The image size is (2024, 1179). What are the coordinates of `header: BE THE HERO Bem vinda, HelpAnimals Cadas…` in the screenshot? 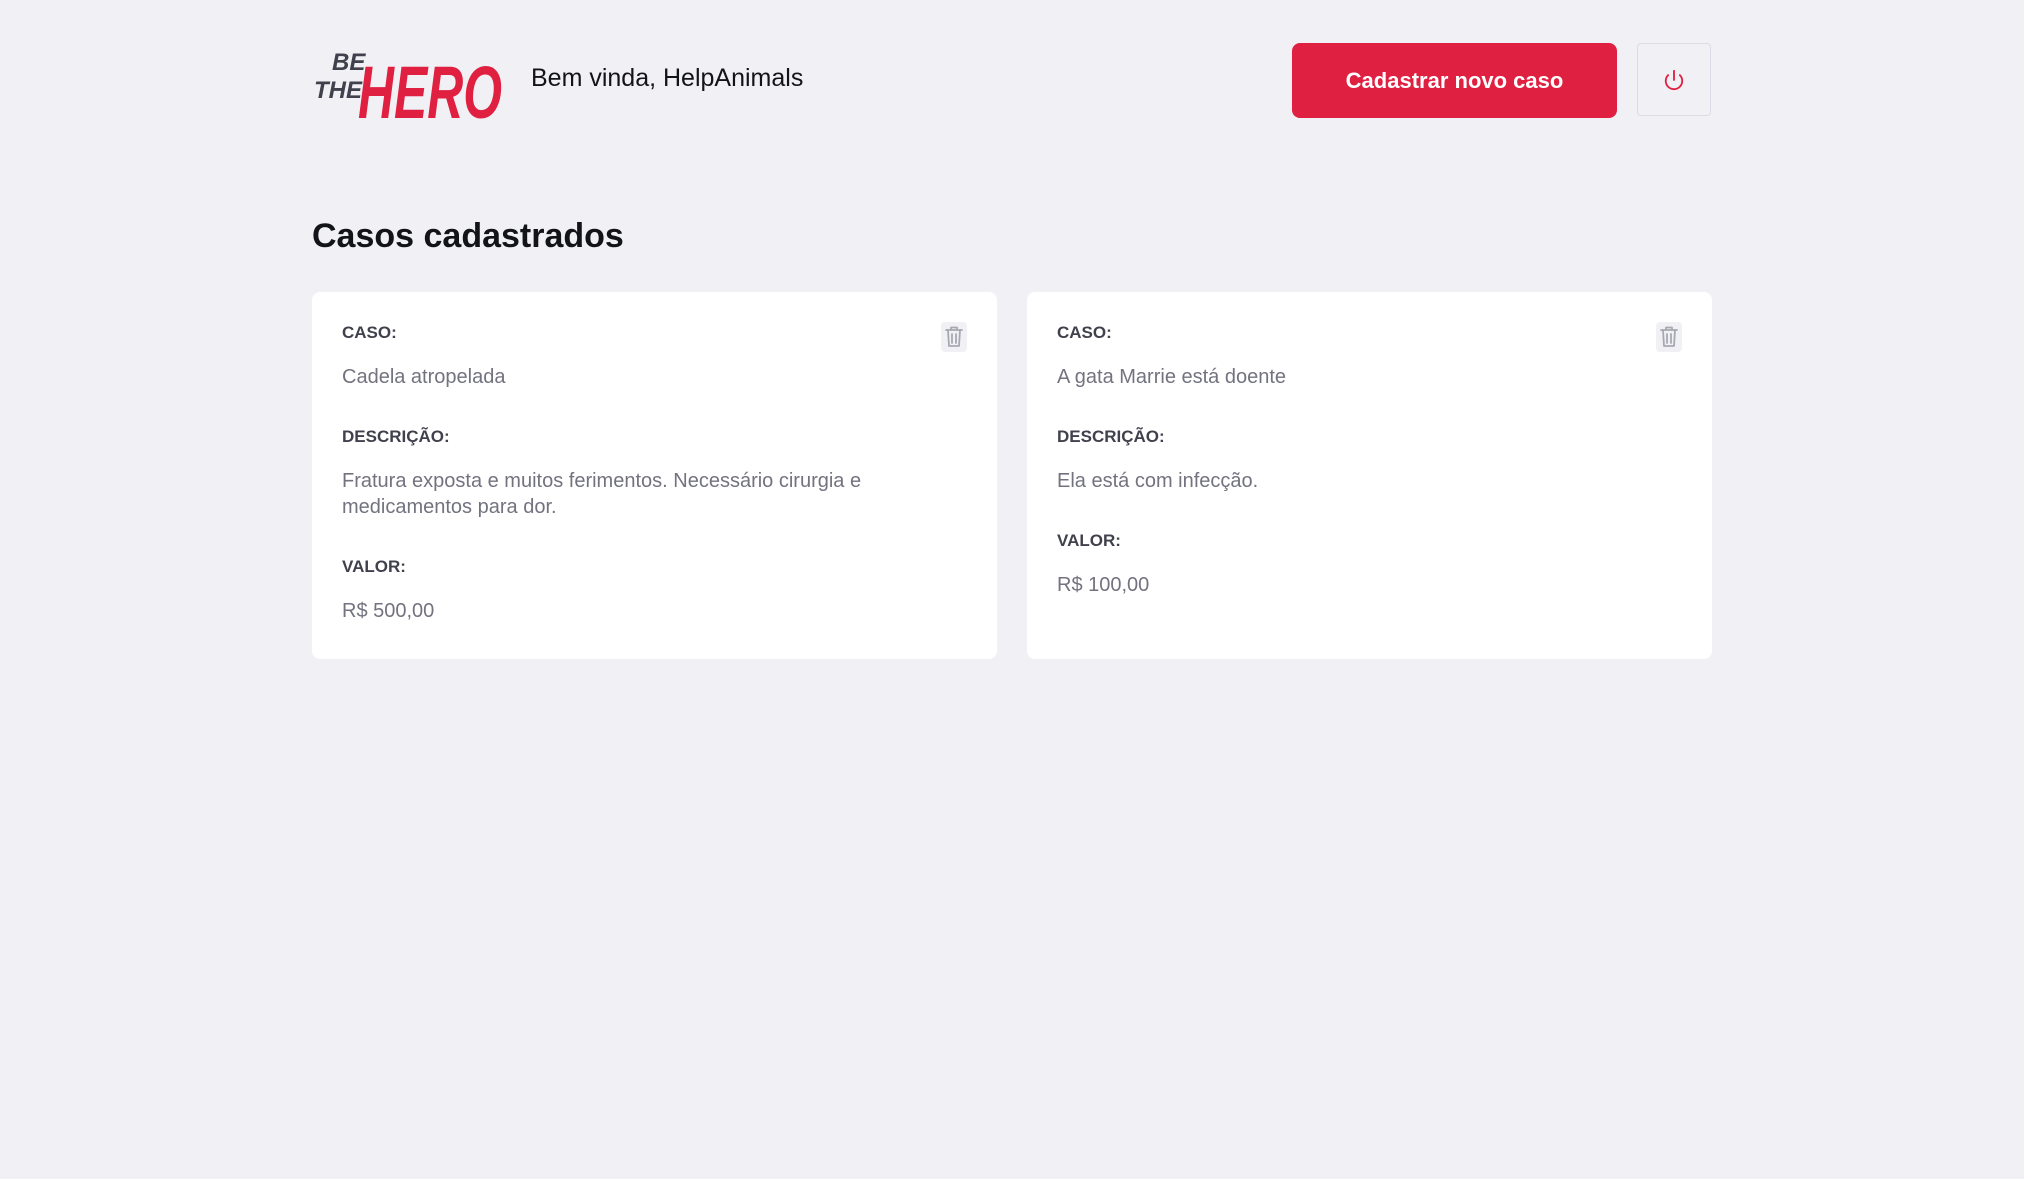 It's located at (1012, 80).